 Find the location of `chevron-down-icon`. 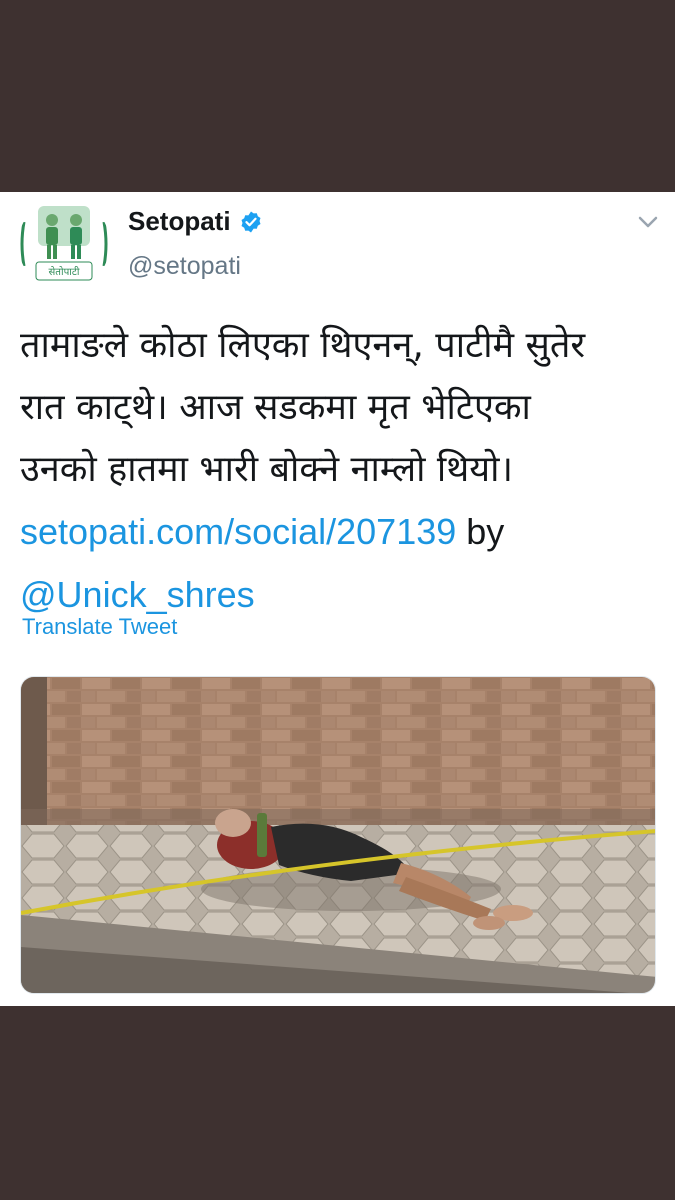

chevron-down-icon is located at coordinates (648, 222).